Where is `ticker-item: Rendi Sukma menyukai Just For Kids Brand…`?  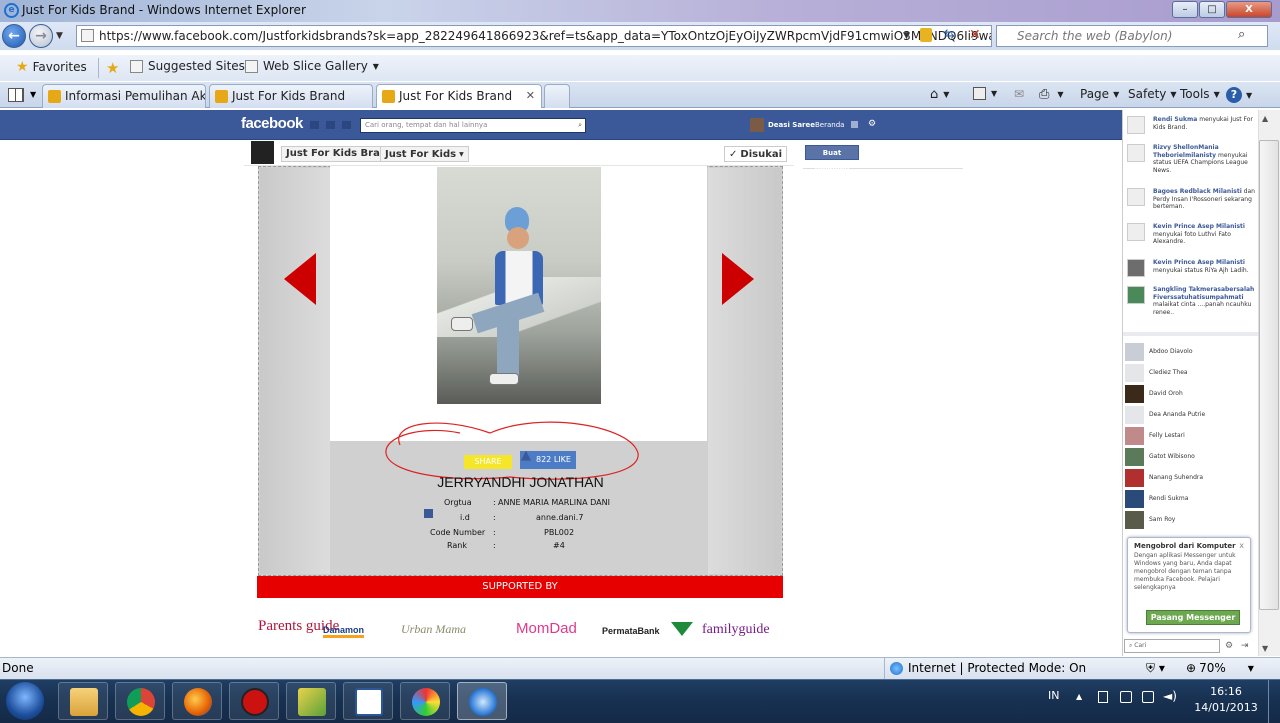
ticker-item: Rendi Sukma menyukai Just For Kids Brand… is located at coordinates (1191, 128).